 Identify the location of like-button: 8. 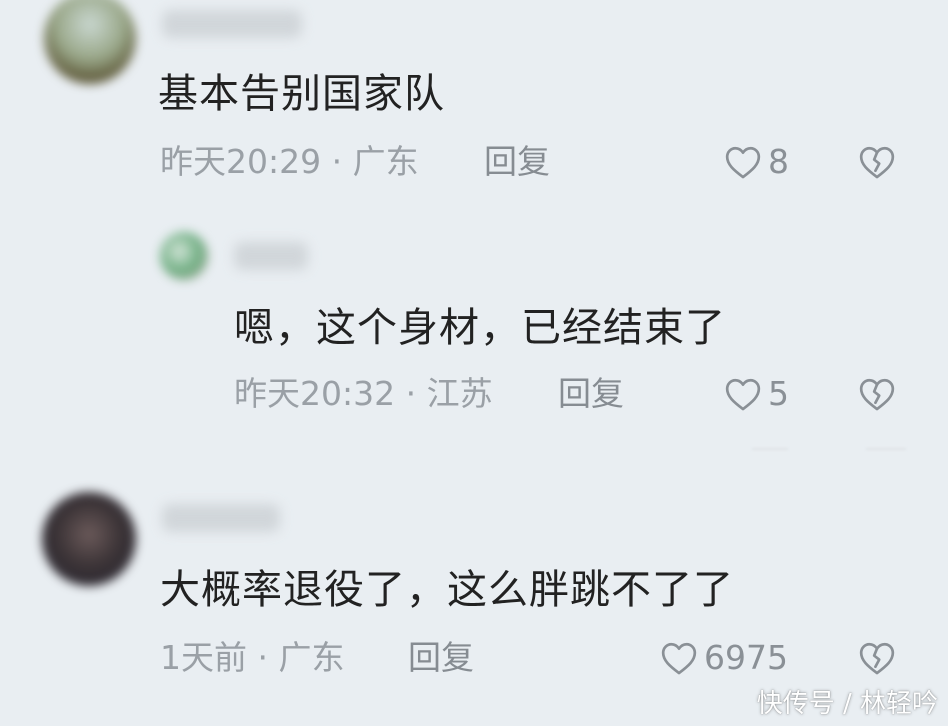
(756, 162).